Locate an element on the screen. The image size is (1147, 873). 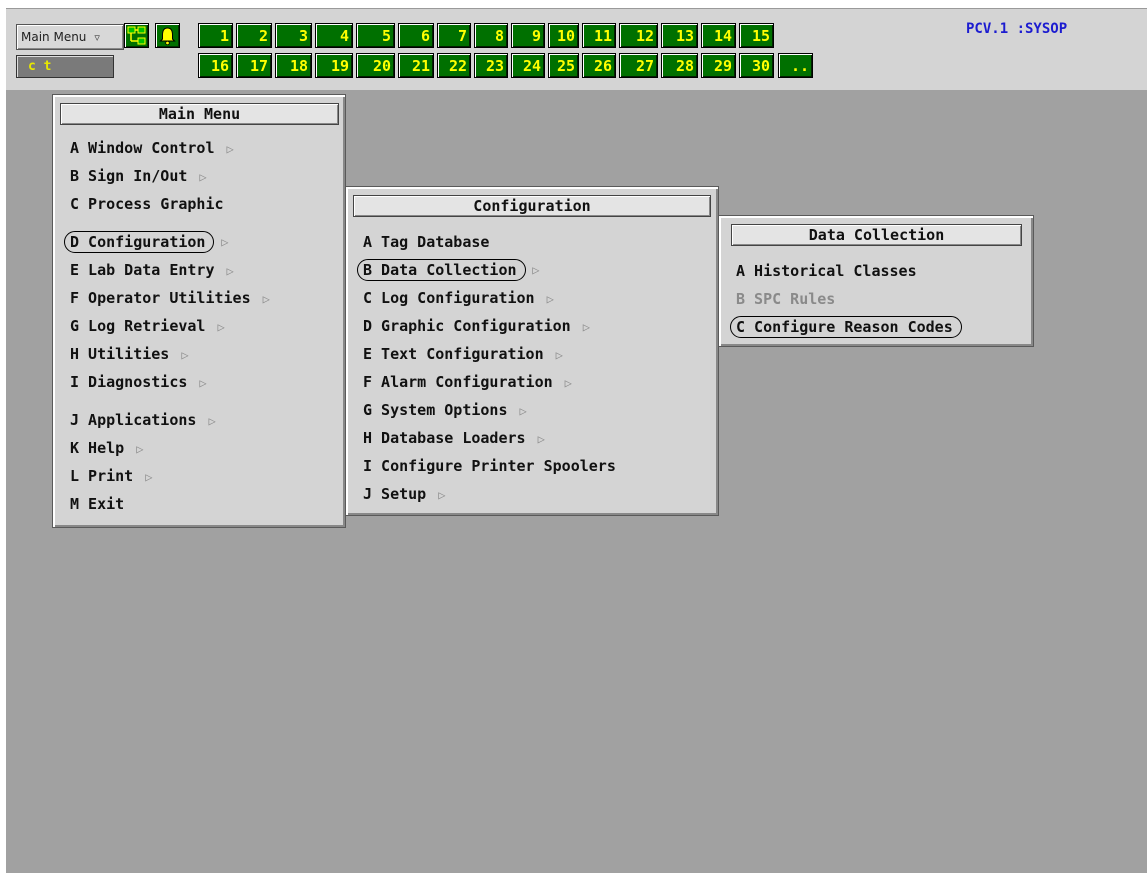
window-button-10: 10 is located at coordinates (563, 35).